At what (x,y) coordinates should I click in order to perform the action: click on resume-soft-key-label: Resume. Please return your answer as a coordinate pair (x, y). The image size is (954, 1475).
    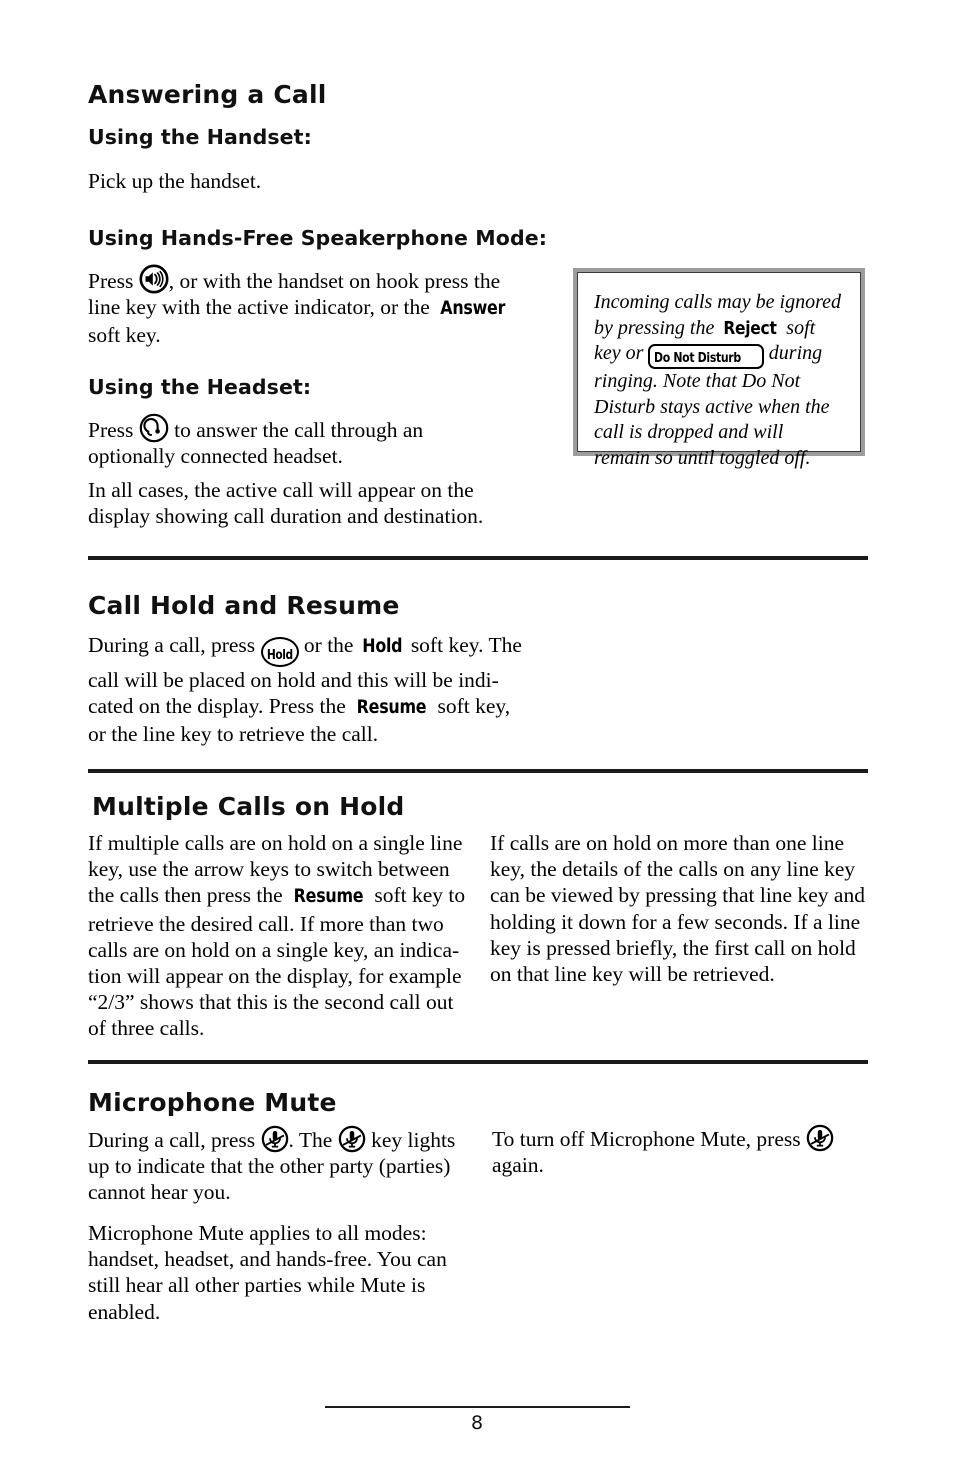
    Looking at the image, I should click on (391, 708).